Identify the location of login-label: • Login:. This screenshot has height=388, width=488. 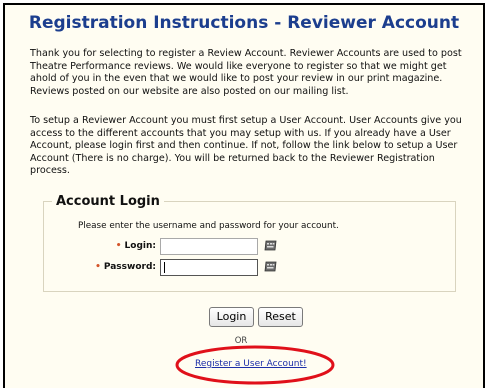
(128, 246).